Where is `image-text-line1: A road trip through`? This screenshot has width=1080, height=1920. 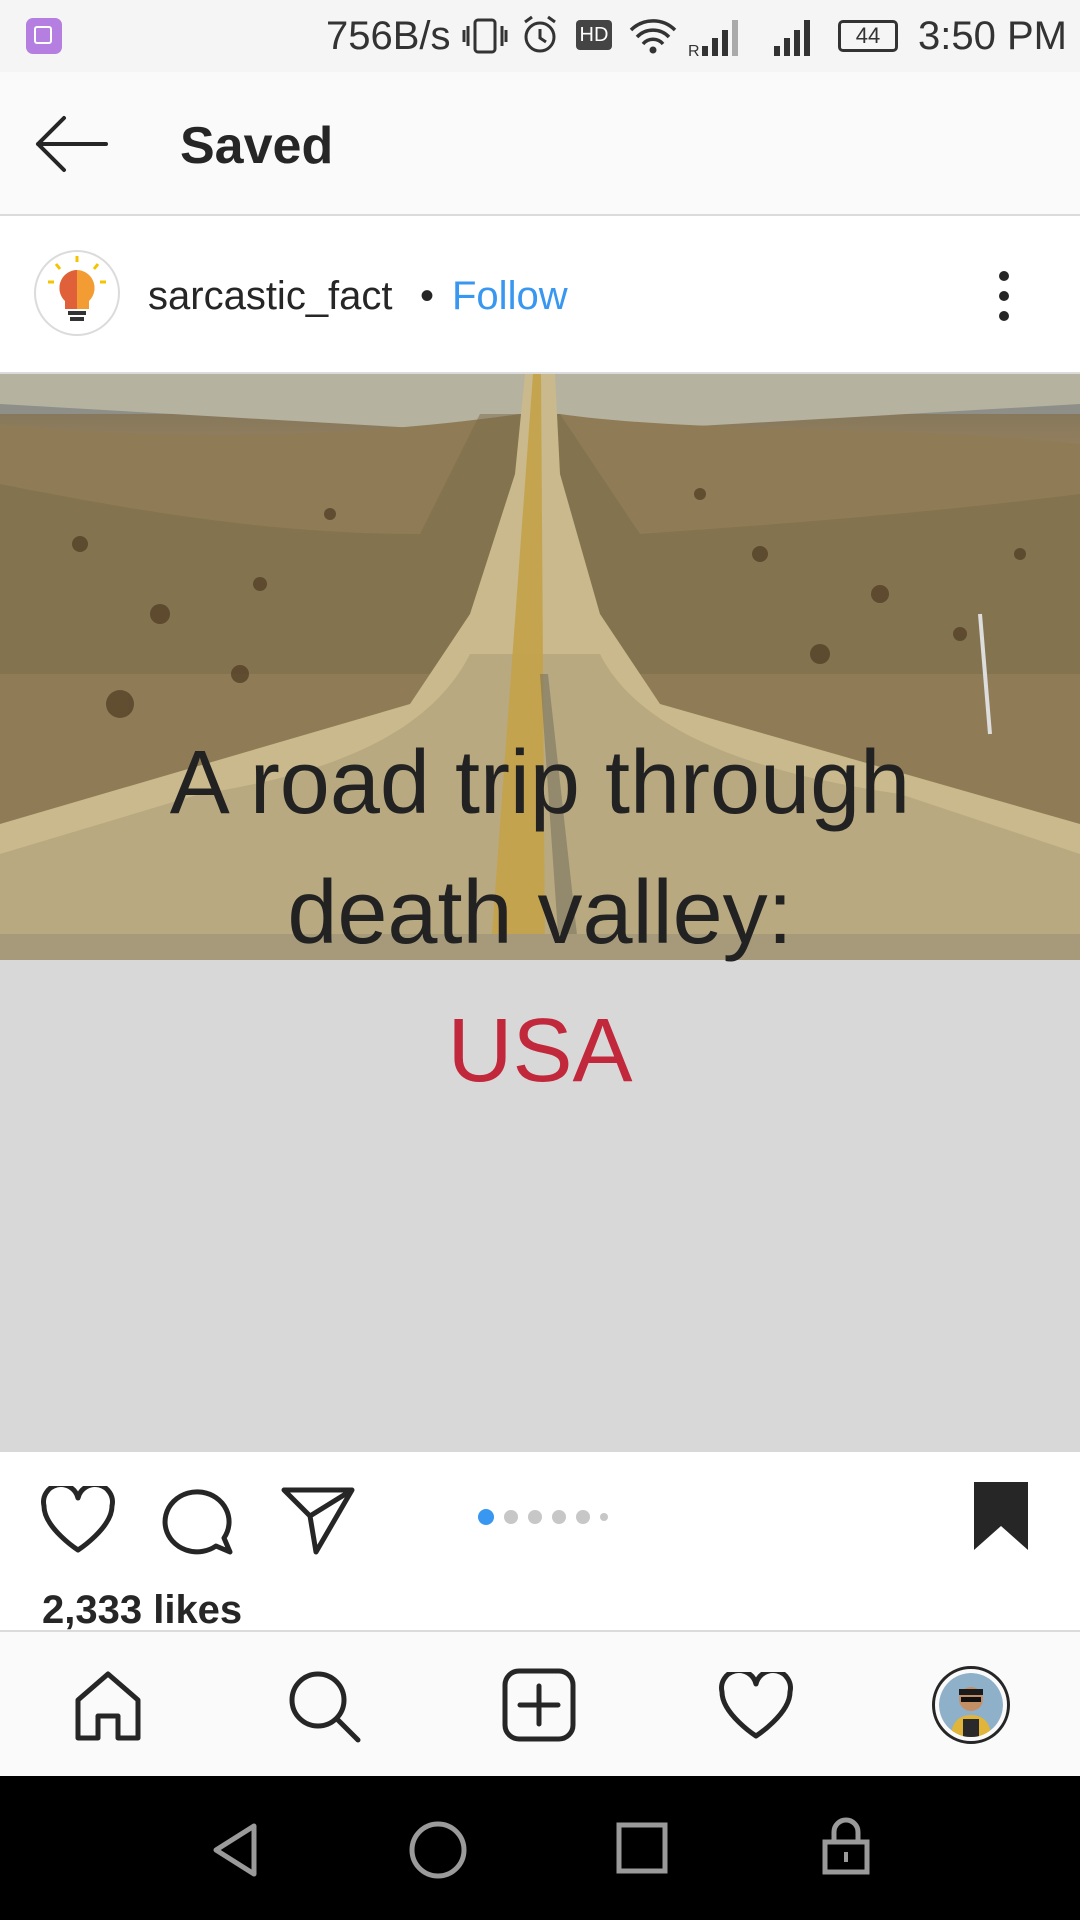 image-text-line1: A road trip through is located at coordinates (540, 783).